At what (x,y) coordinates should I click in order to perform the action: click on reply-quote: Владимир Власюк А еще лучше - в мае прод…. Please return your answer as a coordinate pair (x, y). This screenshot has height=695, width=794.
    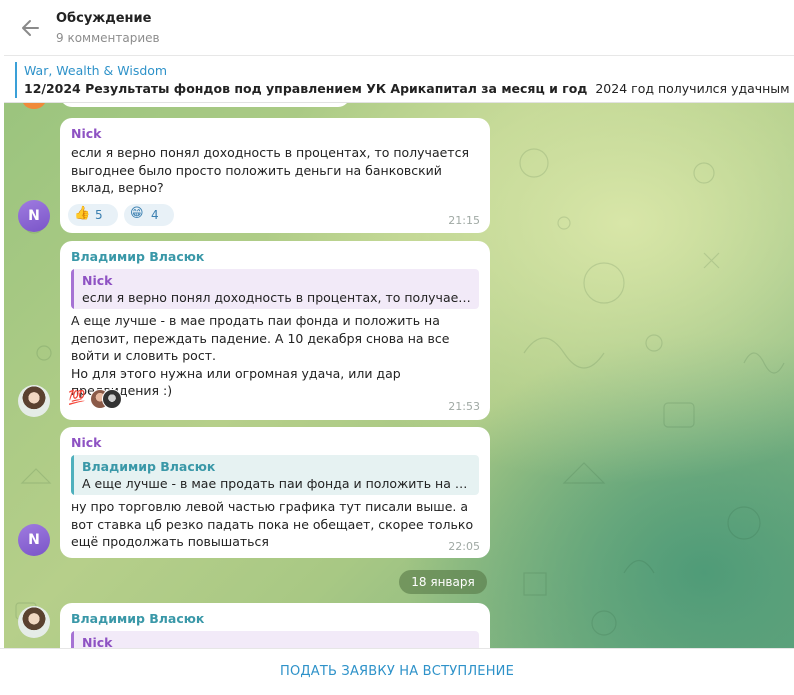
    Looking at the image, I should click on (275, 475).